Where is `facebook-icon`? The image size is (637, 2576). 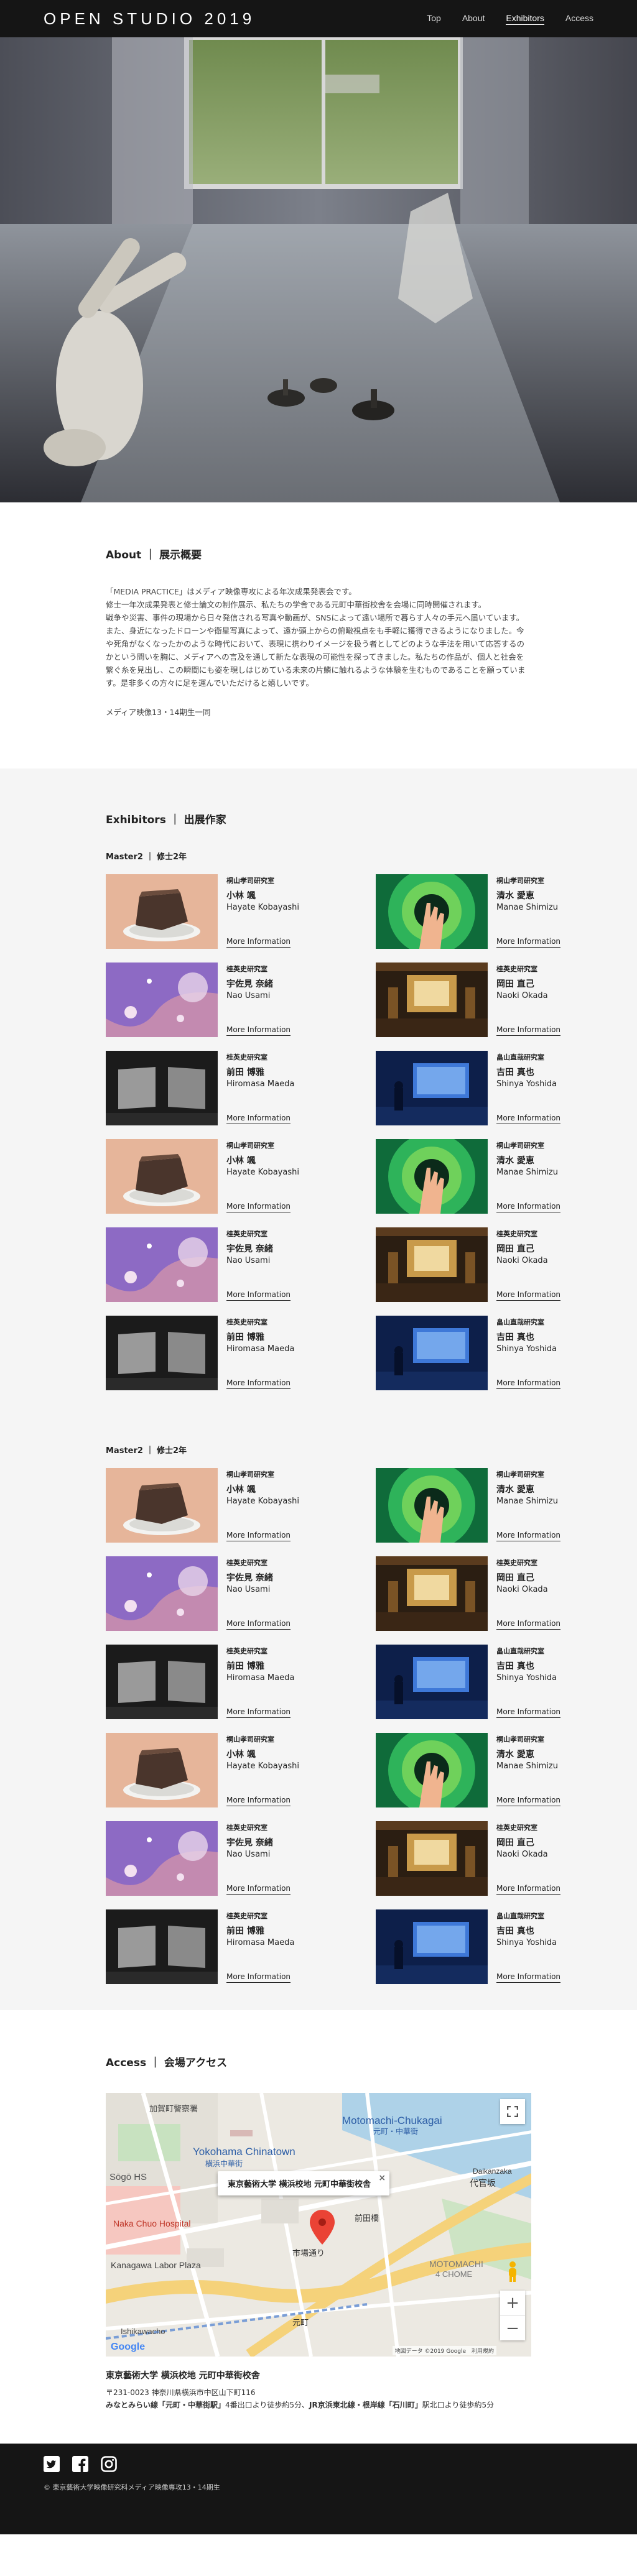
facebook-icon is located at coordinates (80, 2464).